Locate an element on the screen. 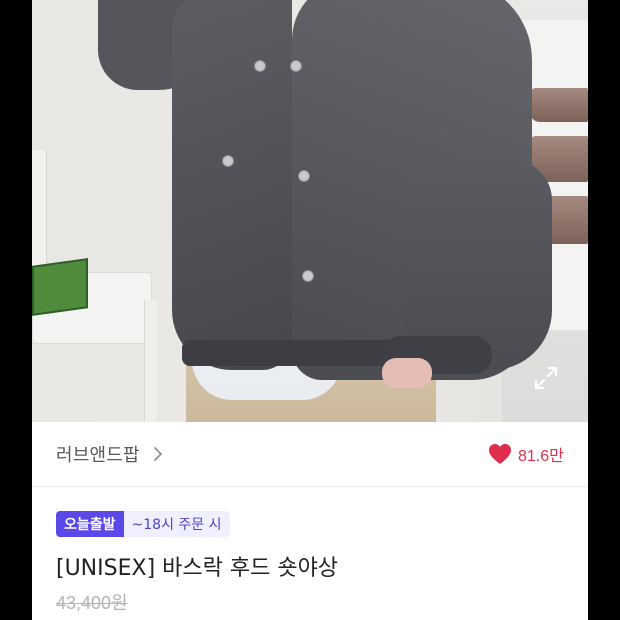 The image size is (620, 620). chevron-right-icon is located at coordinates (158, 454).